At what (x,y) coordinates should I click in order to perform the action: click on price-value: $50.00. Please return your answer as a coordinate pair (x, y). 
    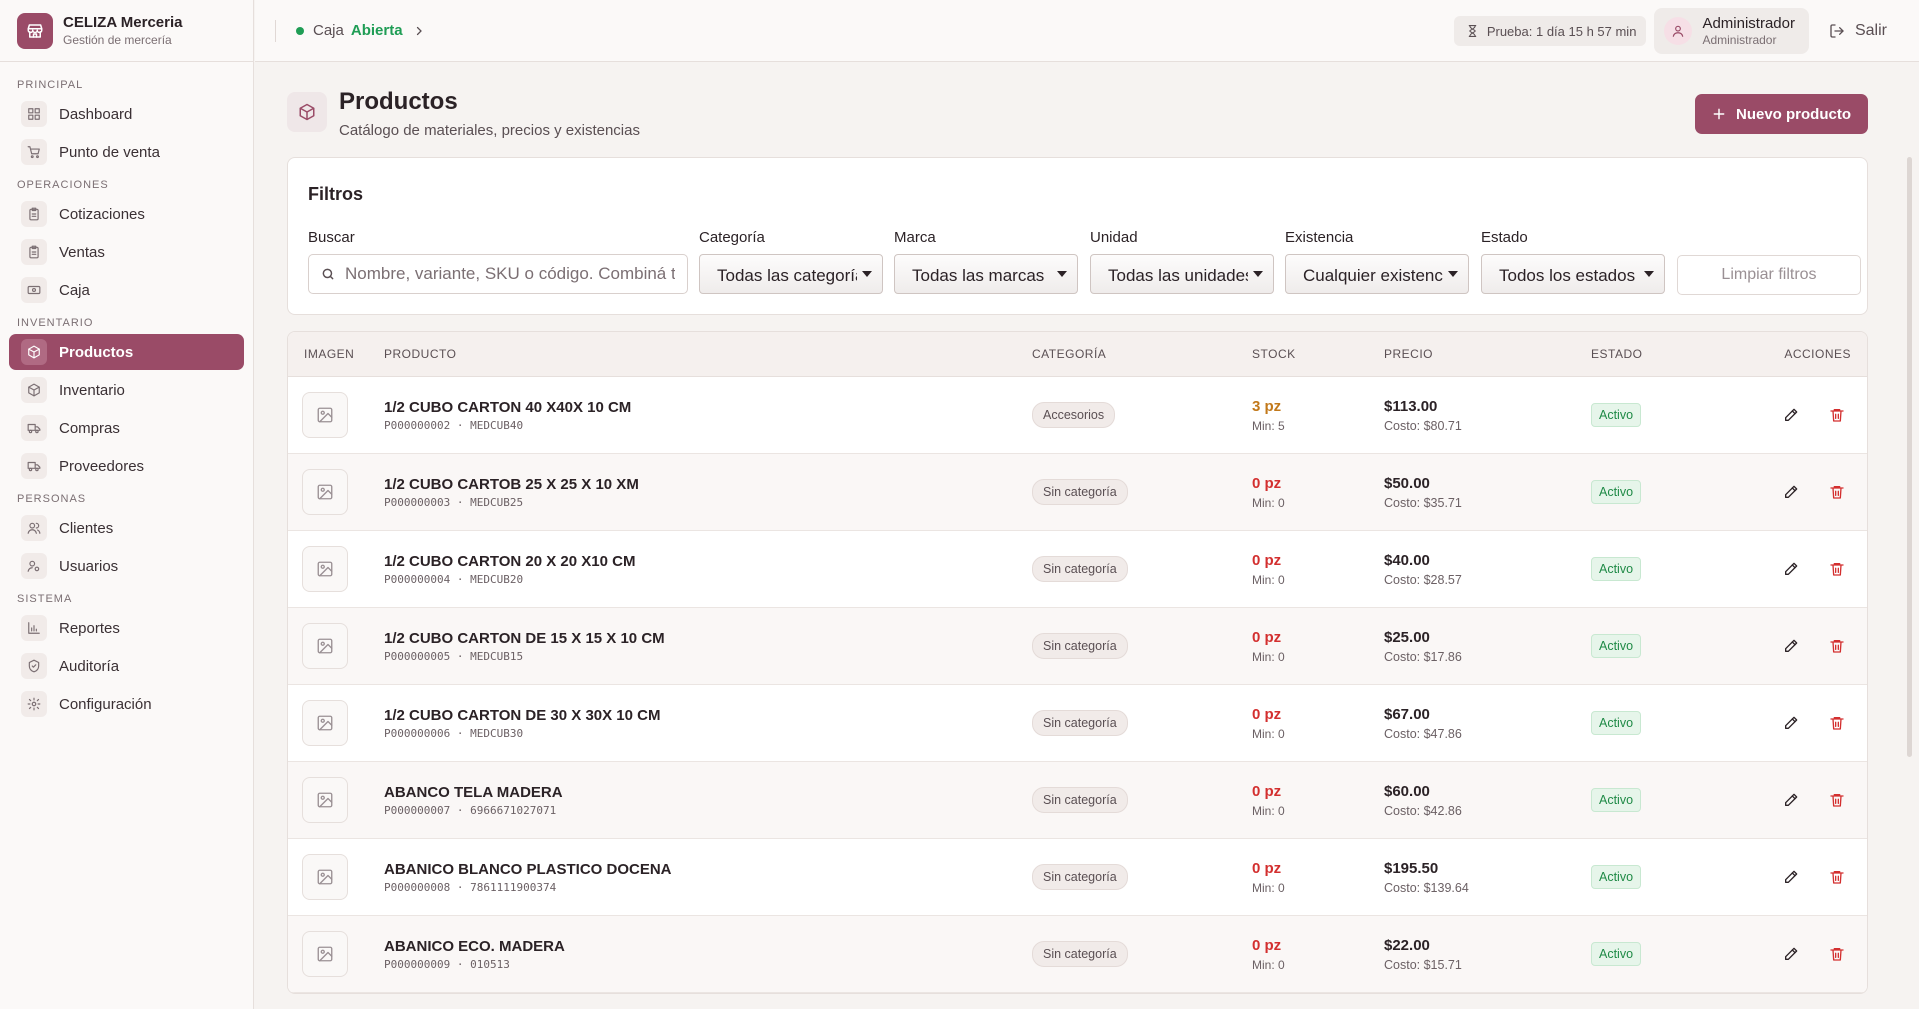
    Looking at the image, I should click on (1407, 483).